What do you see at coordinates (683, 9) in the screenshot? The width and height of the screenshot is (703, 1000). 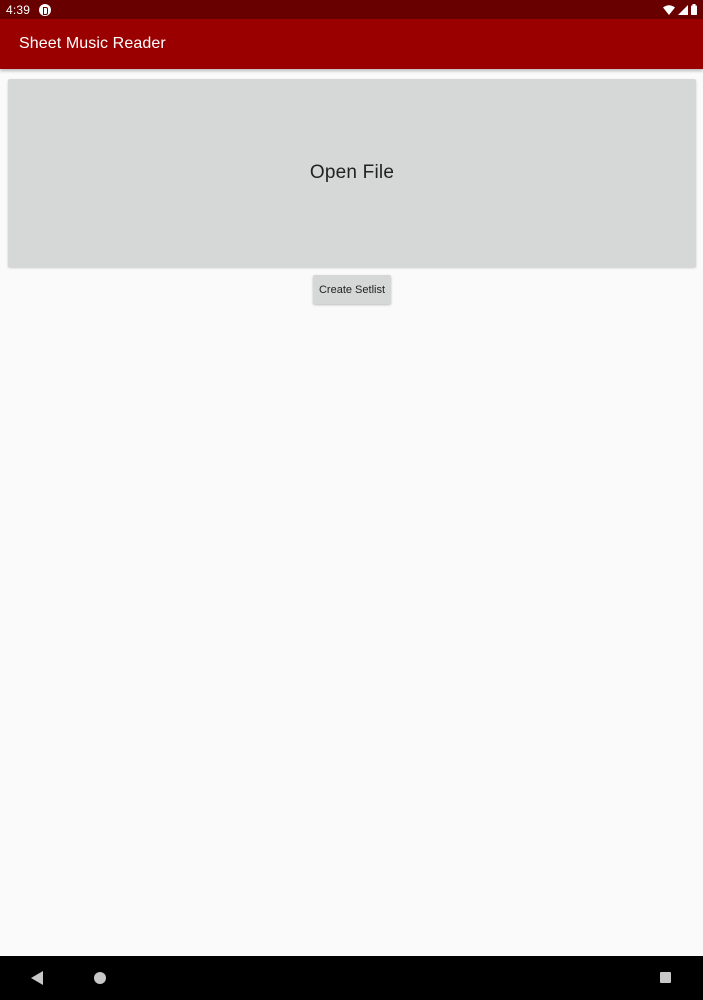 I see `signal-icon` at bounding box center [683, 9].